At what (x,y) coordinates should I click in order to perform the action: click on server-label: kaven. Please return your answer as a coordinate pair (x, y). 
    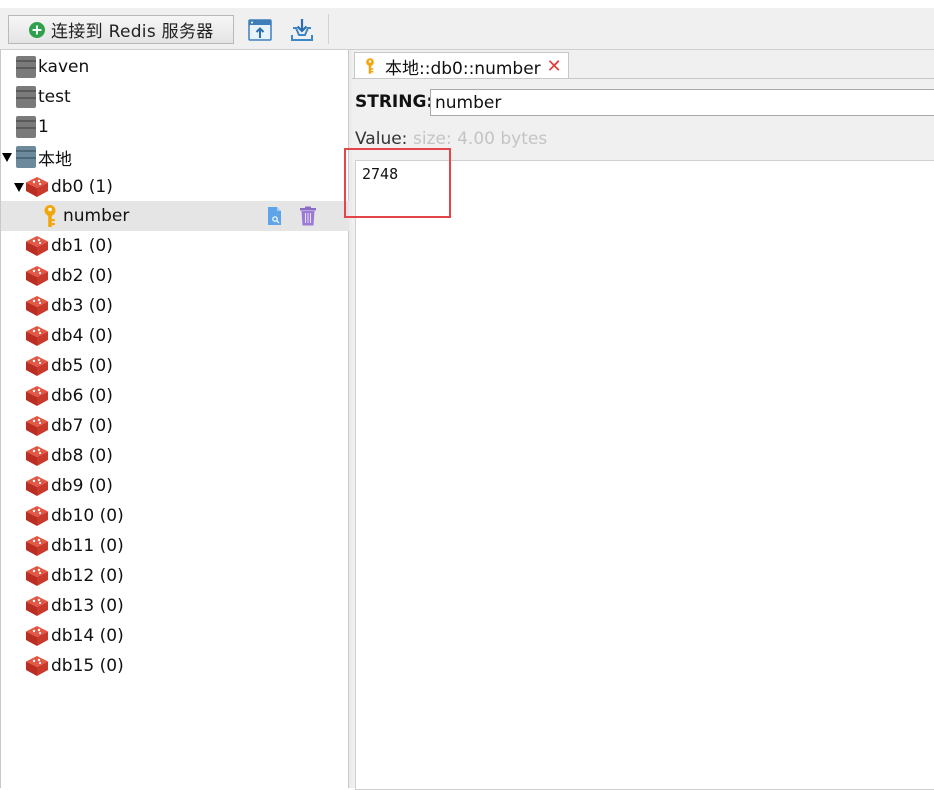
    Looking at the image, I should click on (64, 67).